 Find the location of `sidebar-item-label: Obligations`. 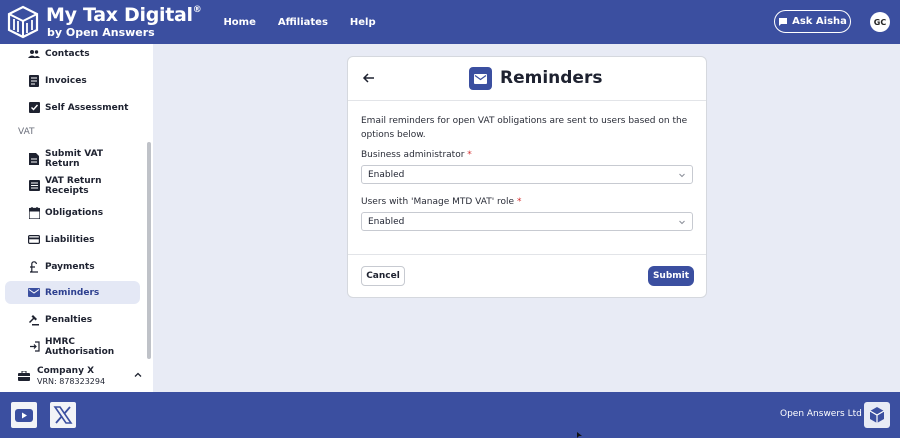

sidebar-item-label: Obligations is located at coordinates (74, 212).